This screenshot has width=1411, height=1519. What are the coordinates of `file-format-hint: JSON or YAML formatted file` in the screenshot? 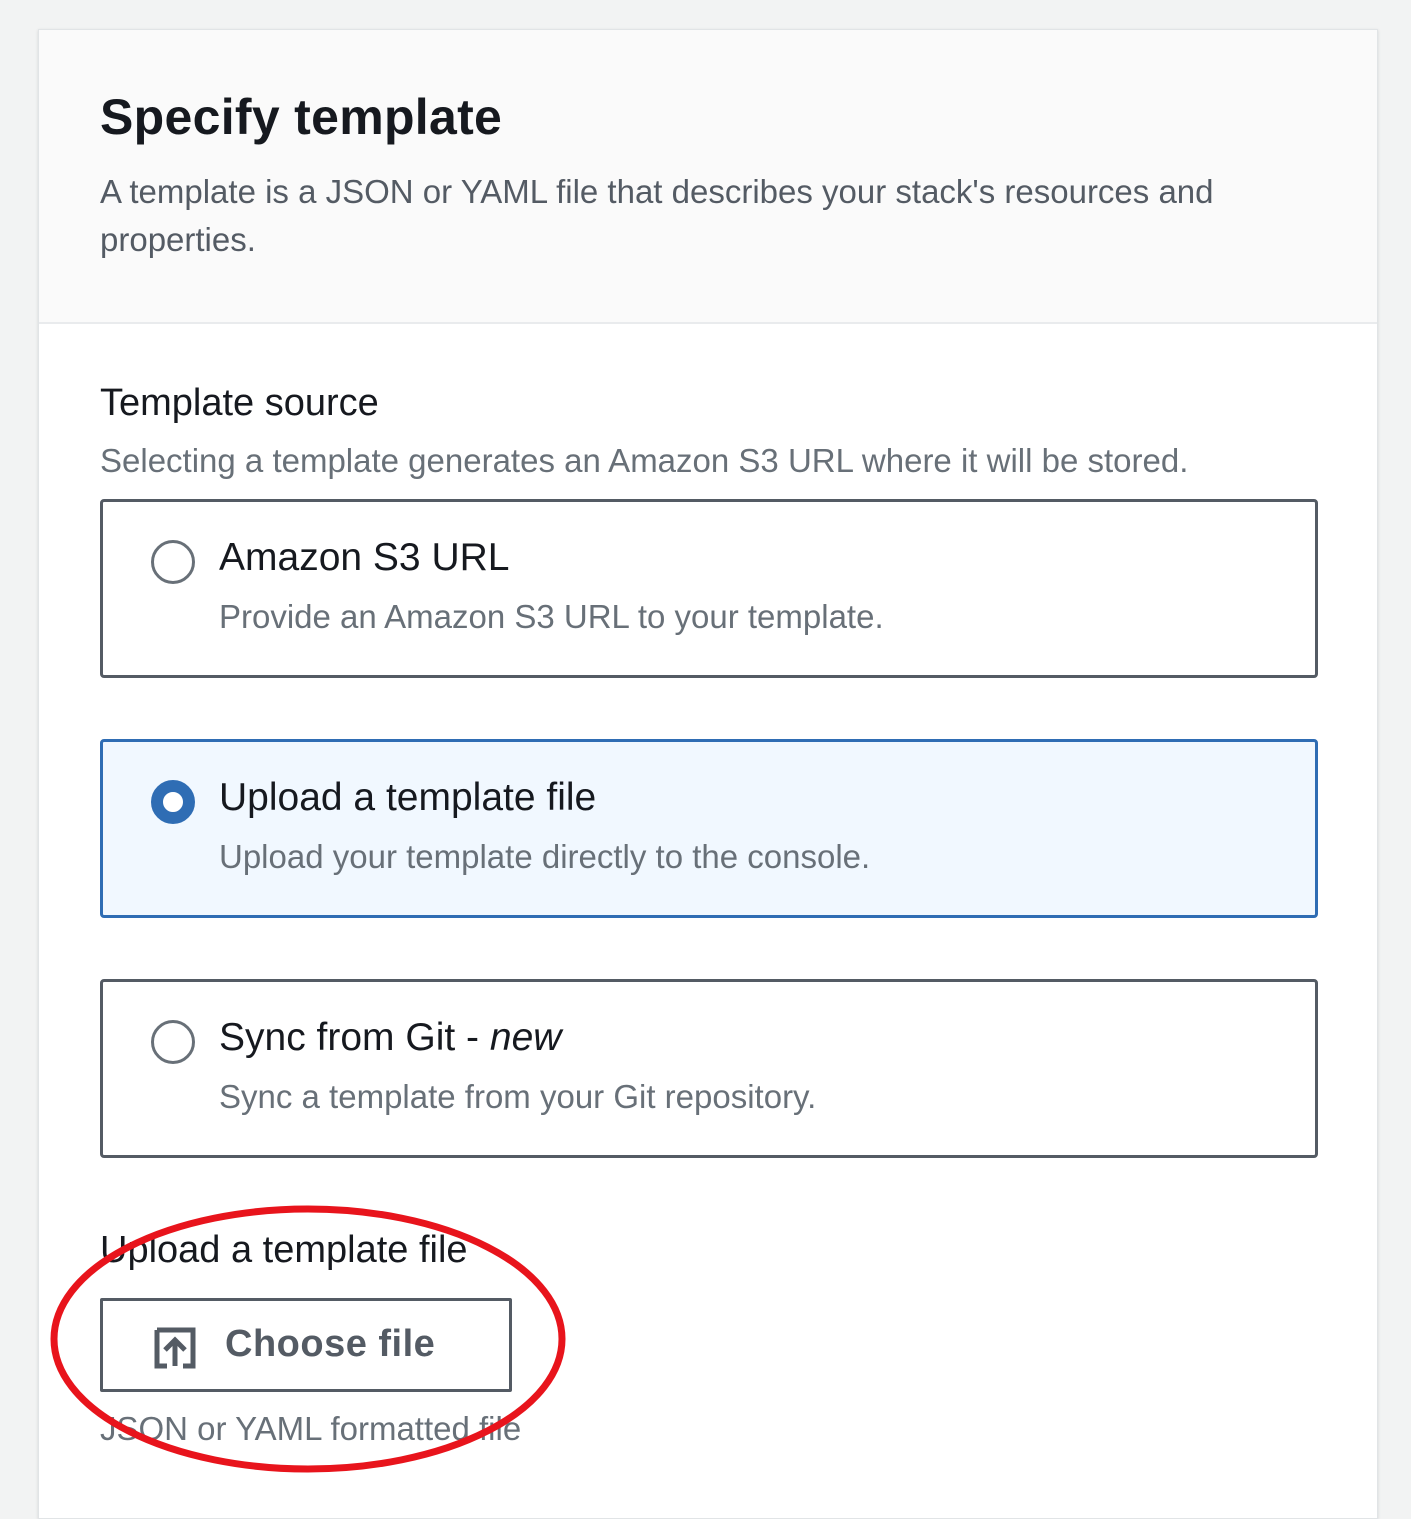 It's located at (311, 1428).